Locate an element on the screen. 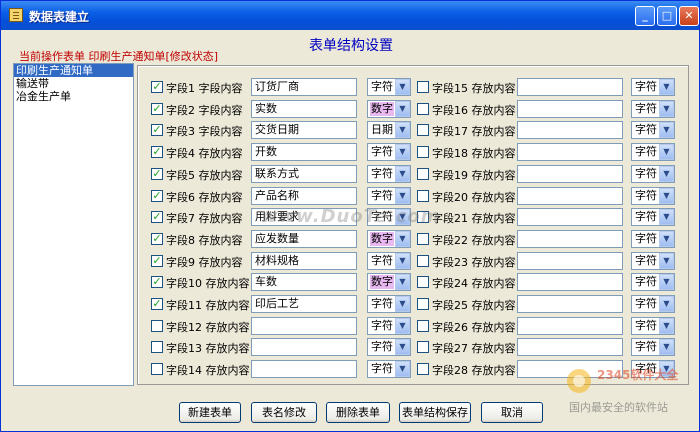 The width and height of the screenshot is (700, 432). field-name-input: 印后工艺 is located at coordinates (304, 304).